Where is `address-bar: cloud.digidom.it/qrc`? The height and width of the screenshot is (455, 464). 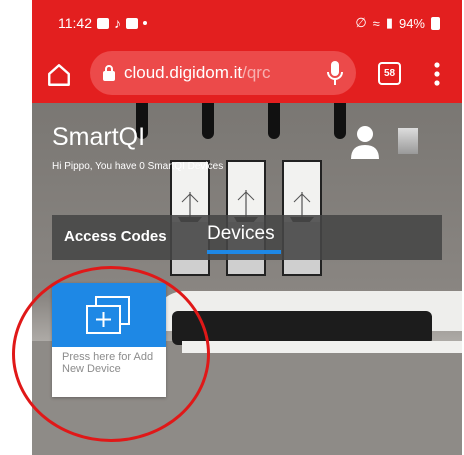 address-bar: cloud.digidom.it/qrc is located at coordinates (223, 73).